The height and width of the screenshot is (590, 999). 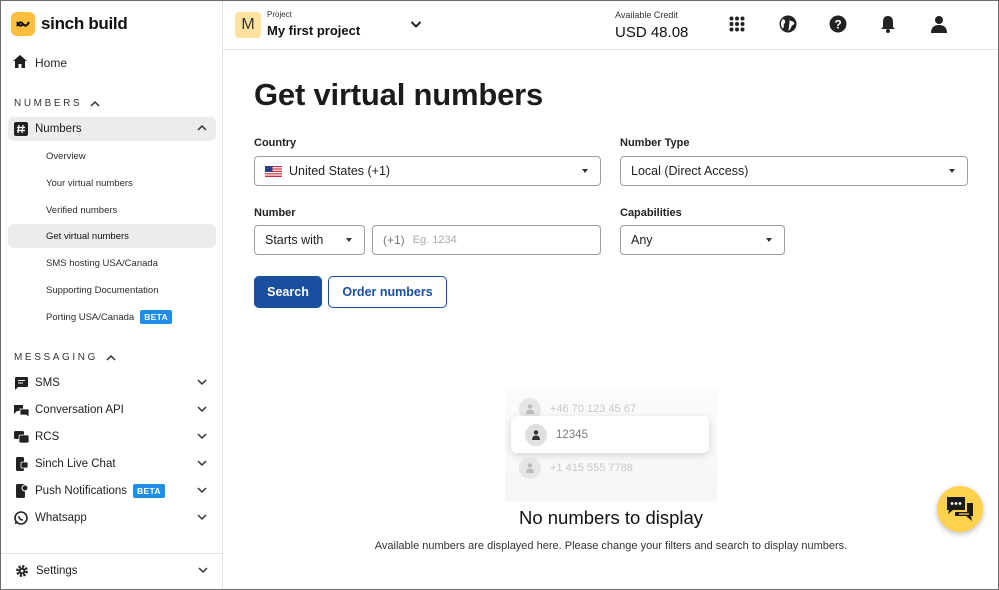 What do you see at coordinates (89, 183) in the screenshot?
I see `sidebar-item-label: Your virtual numbers` at bounding box center [89, 183].